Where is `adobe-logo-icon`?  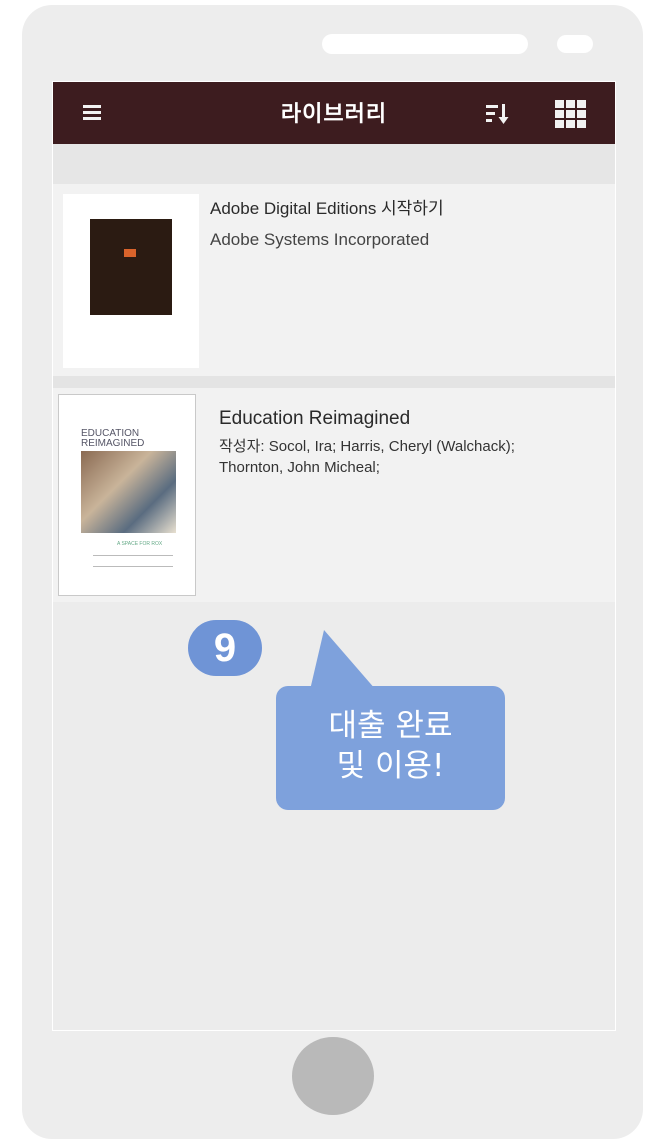
adobe-logo-icon is located at coordinates (130, 253).